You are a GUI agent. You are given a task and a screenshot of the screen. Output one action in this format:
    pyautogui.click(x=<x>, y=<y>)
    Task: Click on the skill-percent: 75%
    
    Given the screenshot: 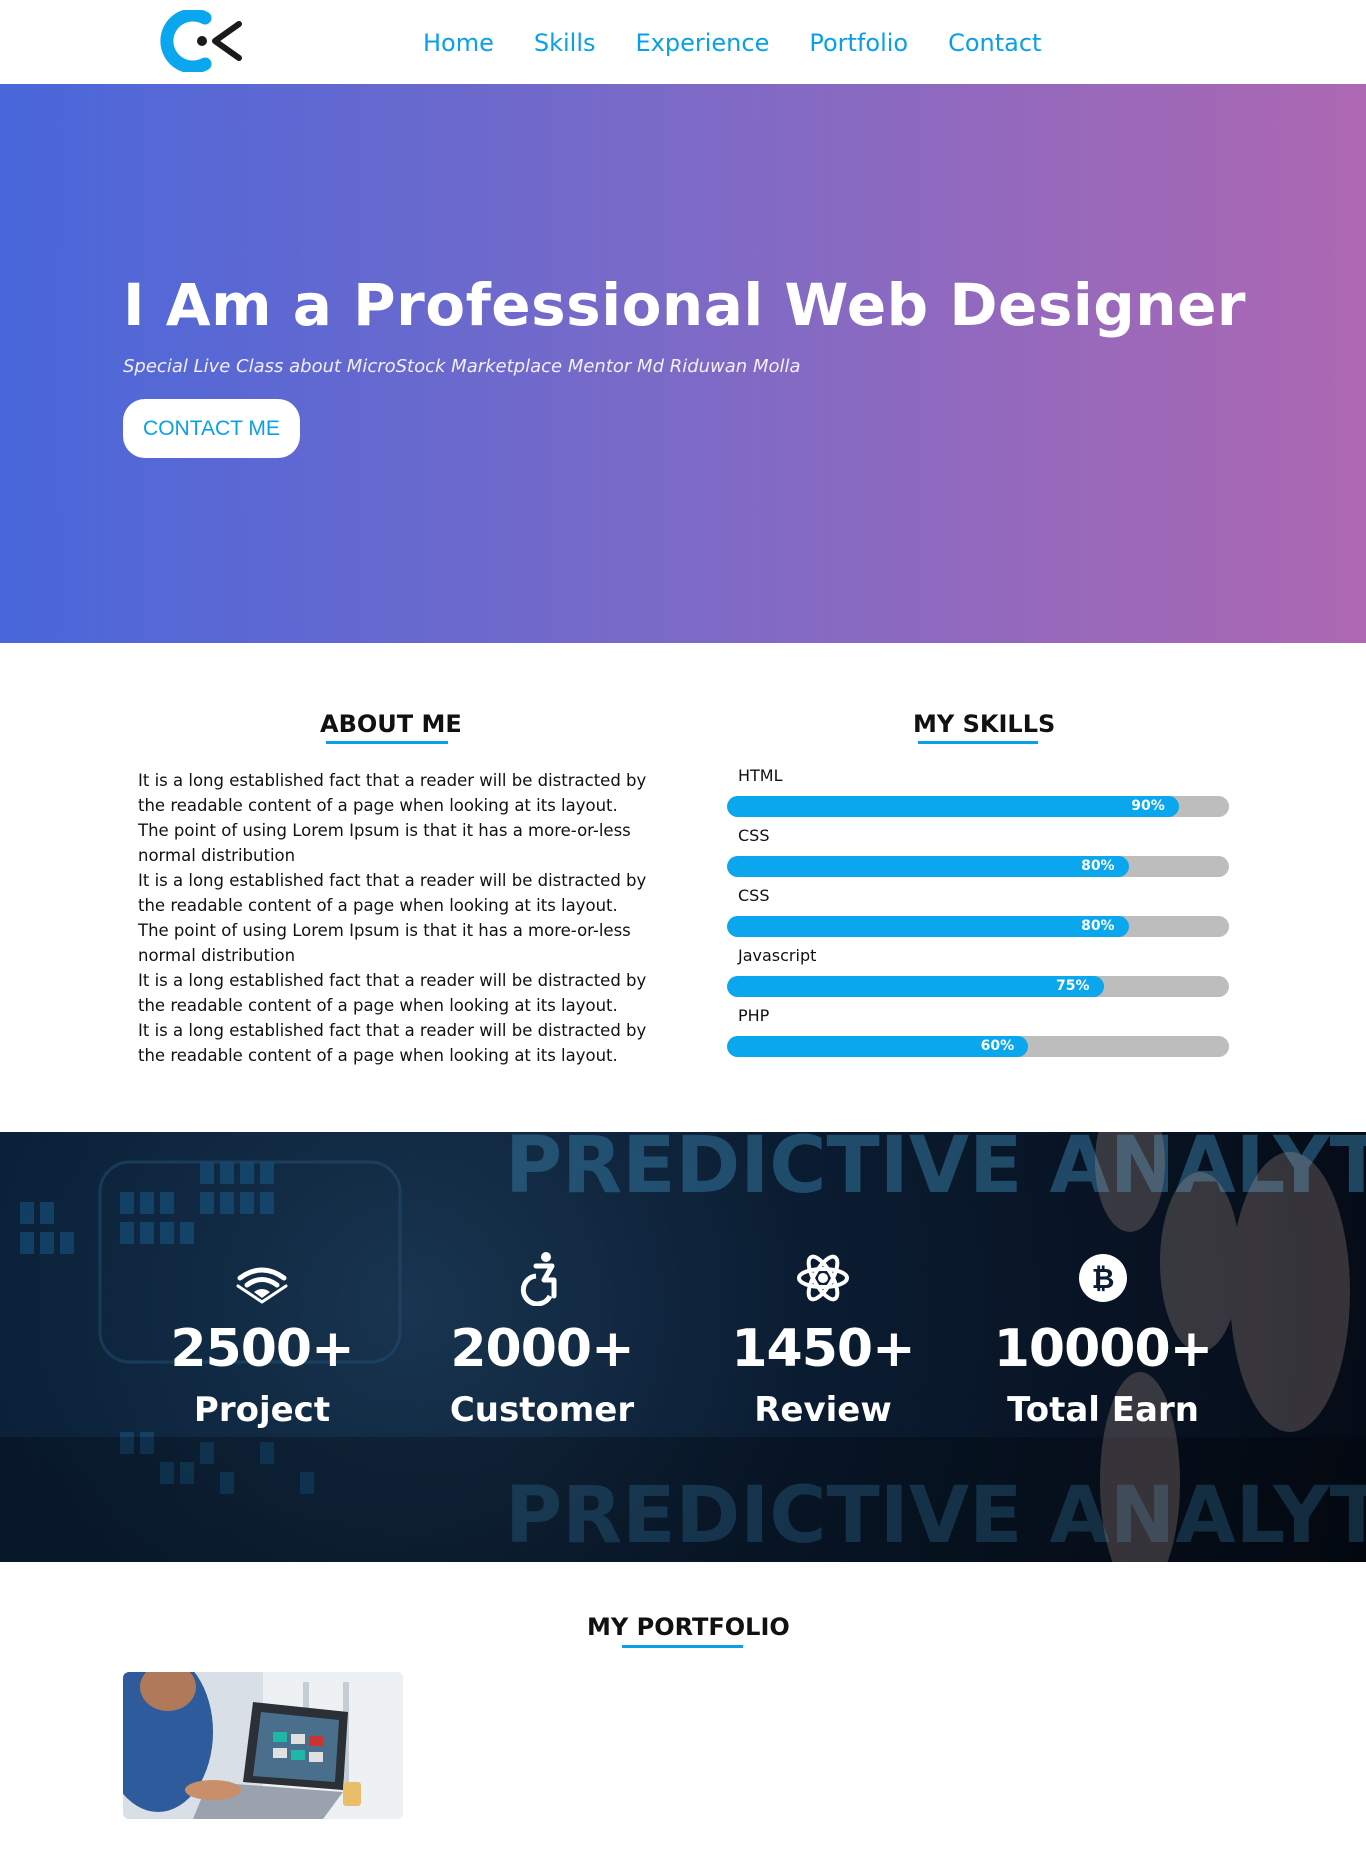 What is the action you would take?
    pyautogui.click(x=1072, y=986)
    